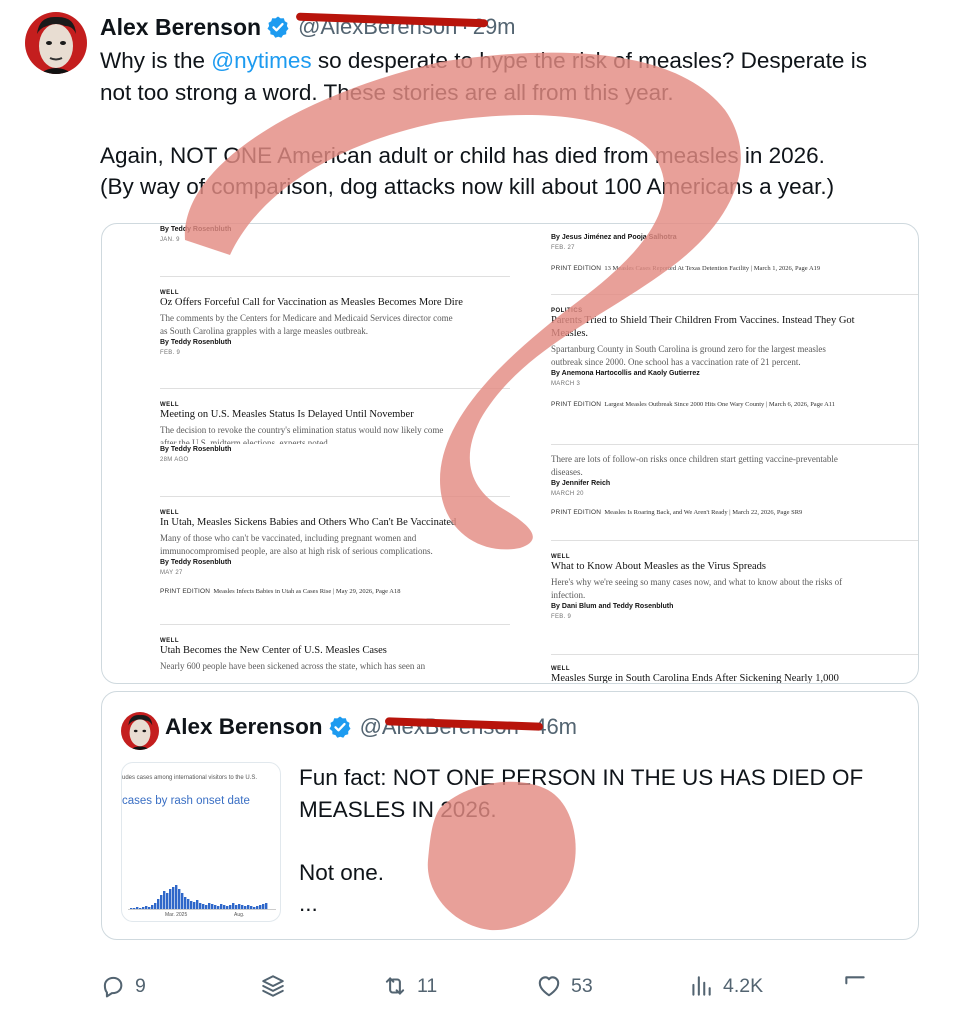 Image resolution: width=954 pixels, height=1034 pixels. What do you see at coordinates (505, 986) in the screenshot?
I see `tweet-actions: 9 11 53 4.2K` at bounding box center [505, 986].